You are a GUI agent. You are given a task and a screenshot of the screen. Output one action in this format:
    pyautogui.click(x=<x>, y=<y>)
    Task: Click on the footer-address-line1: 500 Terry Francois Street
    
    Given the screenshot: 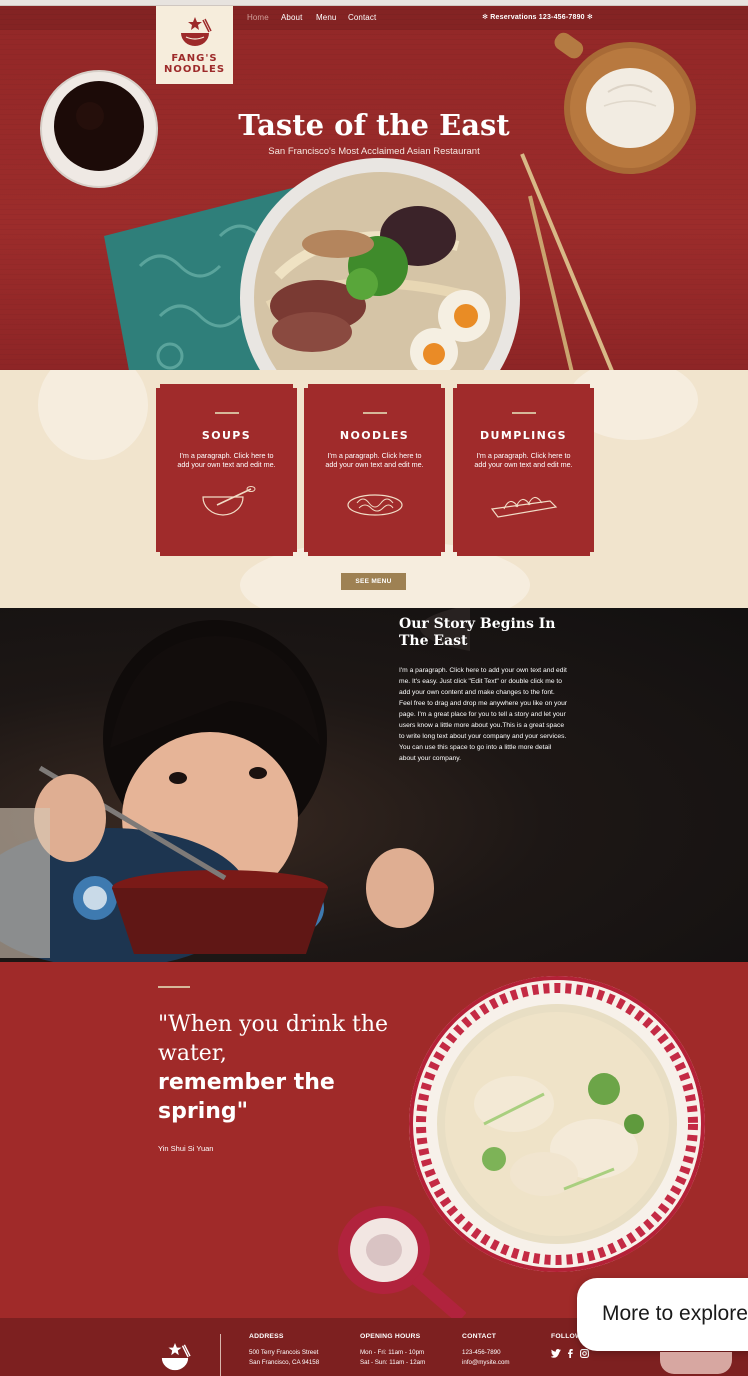 What is the action you would take?
    pyautogui.click(x=284, y=1352)
    